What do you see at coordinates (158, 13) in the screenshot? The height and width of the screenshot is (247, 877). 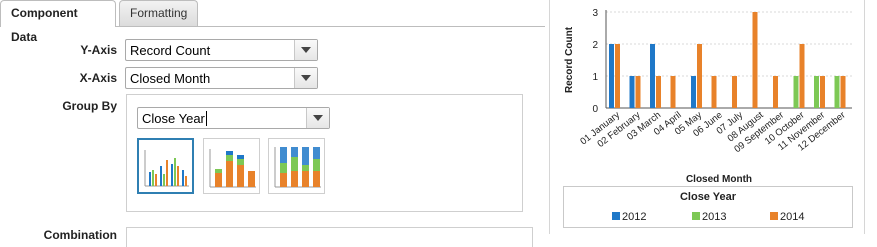 I see `tab-formatting: Formatting` at bounding box center [158, 13].